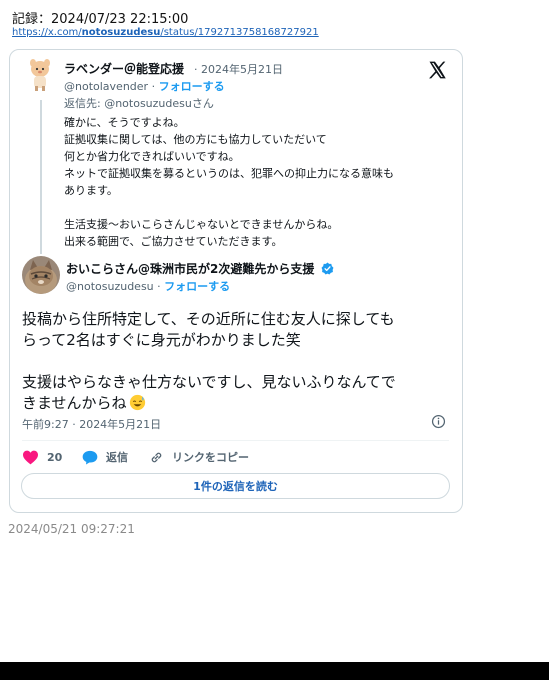  Describe the element at coordinates (110, 286) in the screenshot. I see `main-handle: @notosuzudesu` at that location.